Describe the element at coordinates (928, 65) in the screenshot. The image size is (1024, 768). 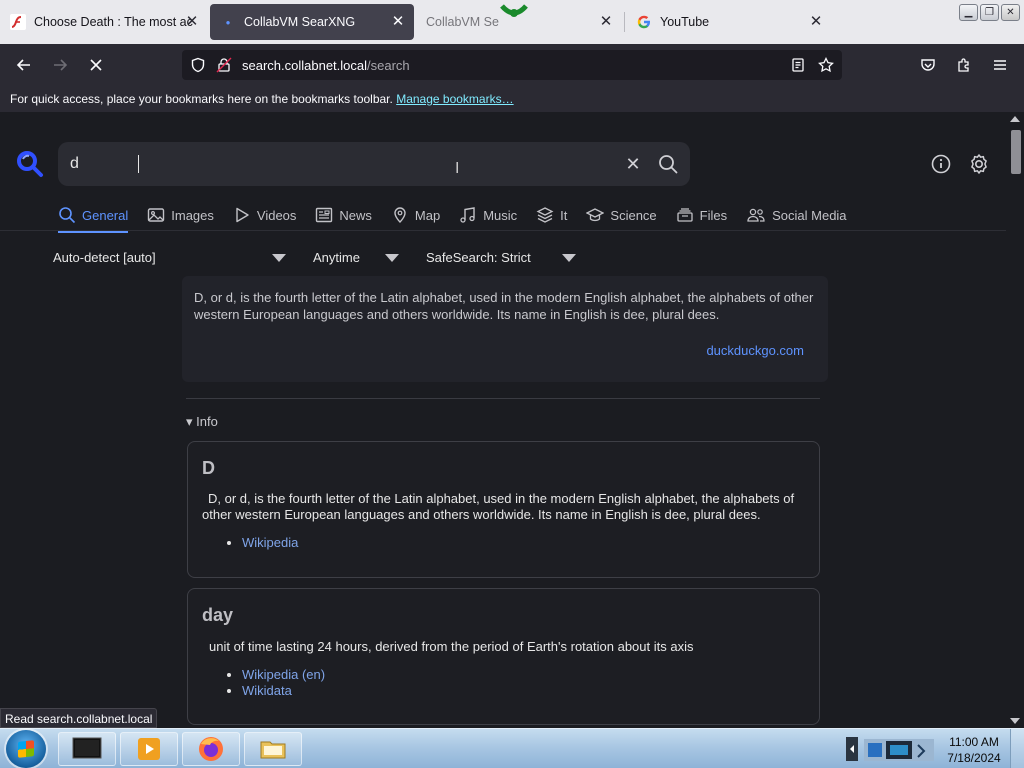
I see `pocket-icon` at that location.